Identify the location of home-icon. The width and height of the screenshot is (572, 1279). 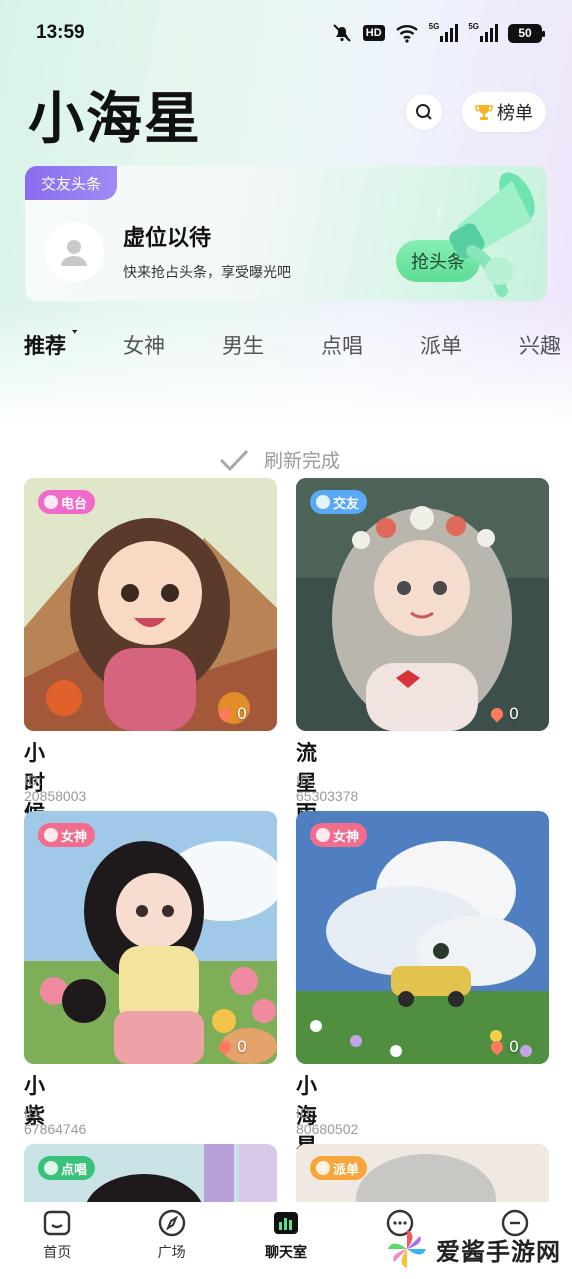
(57, 1223).